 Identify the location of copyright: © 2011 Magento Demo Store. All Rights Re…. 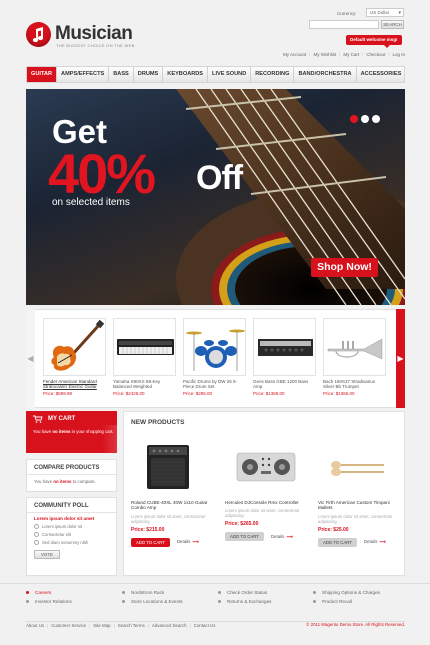
(355, 624).